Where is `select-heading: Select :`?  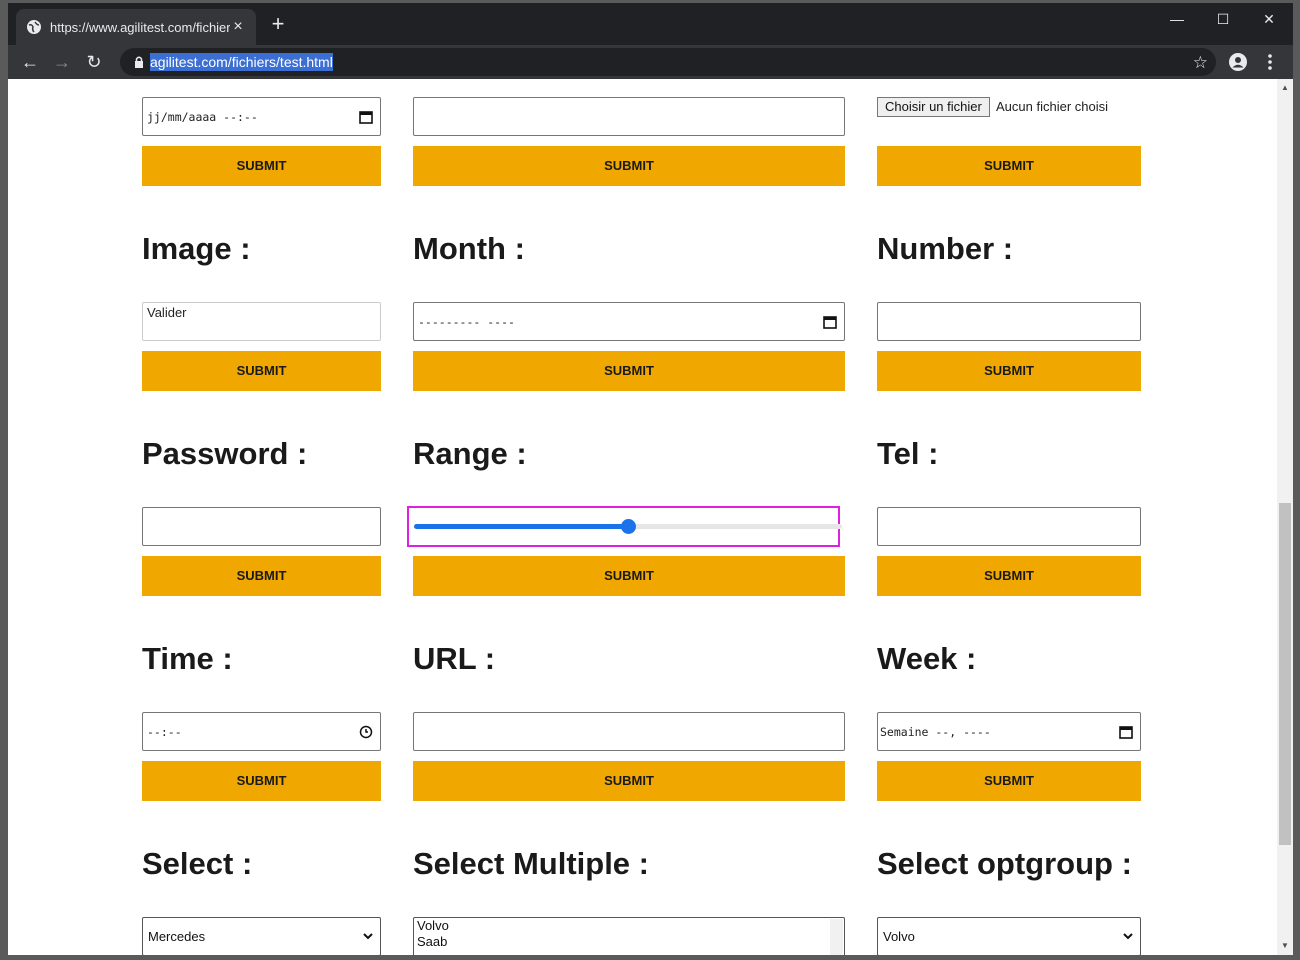 select-heading: Select : is located at coordinates (197, 863).